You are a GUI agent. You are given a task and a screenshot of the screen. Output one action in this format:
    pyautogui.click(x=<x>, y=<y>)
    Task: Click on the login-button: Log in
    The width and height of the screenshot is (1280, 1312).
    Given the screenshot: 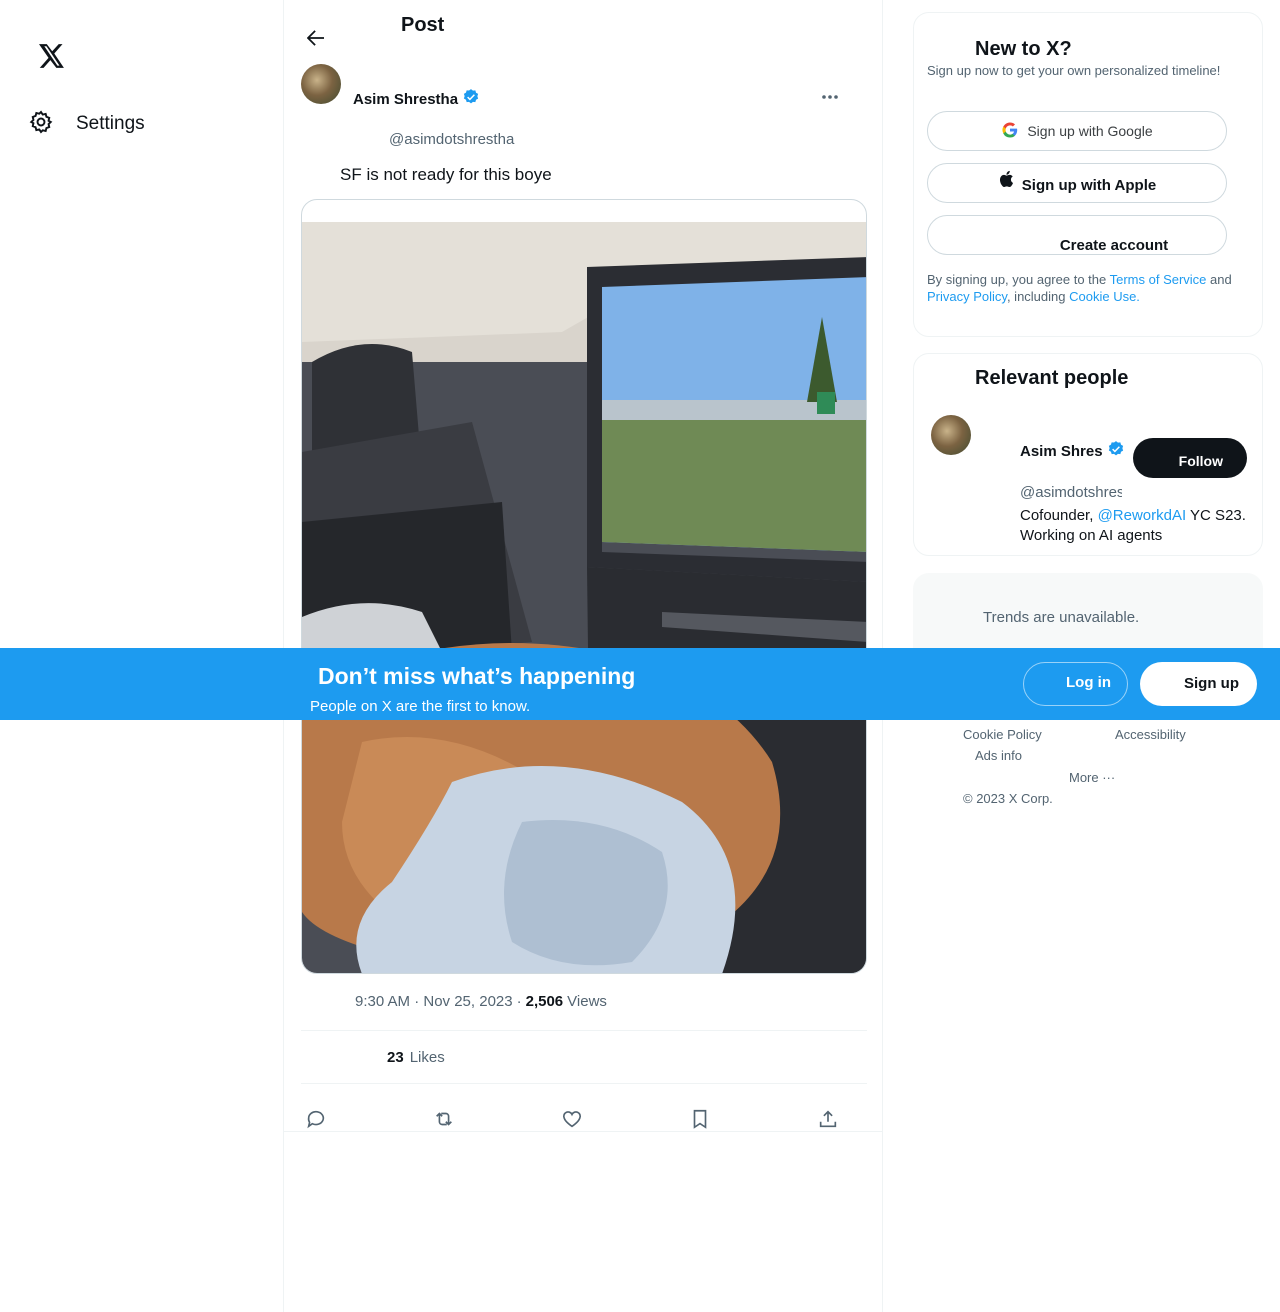 What is the action you would take?
    pyautogui.click(x=1075, y=684)
    